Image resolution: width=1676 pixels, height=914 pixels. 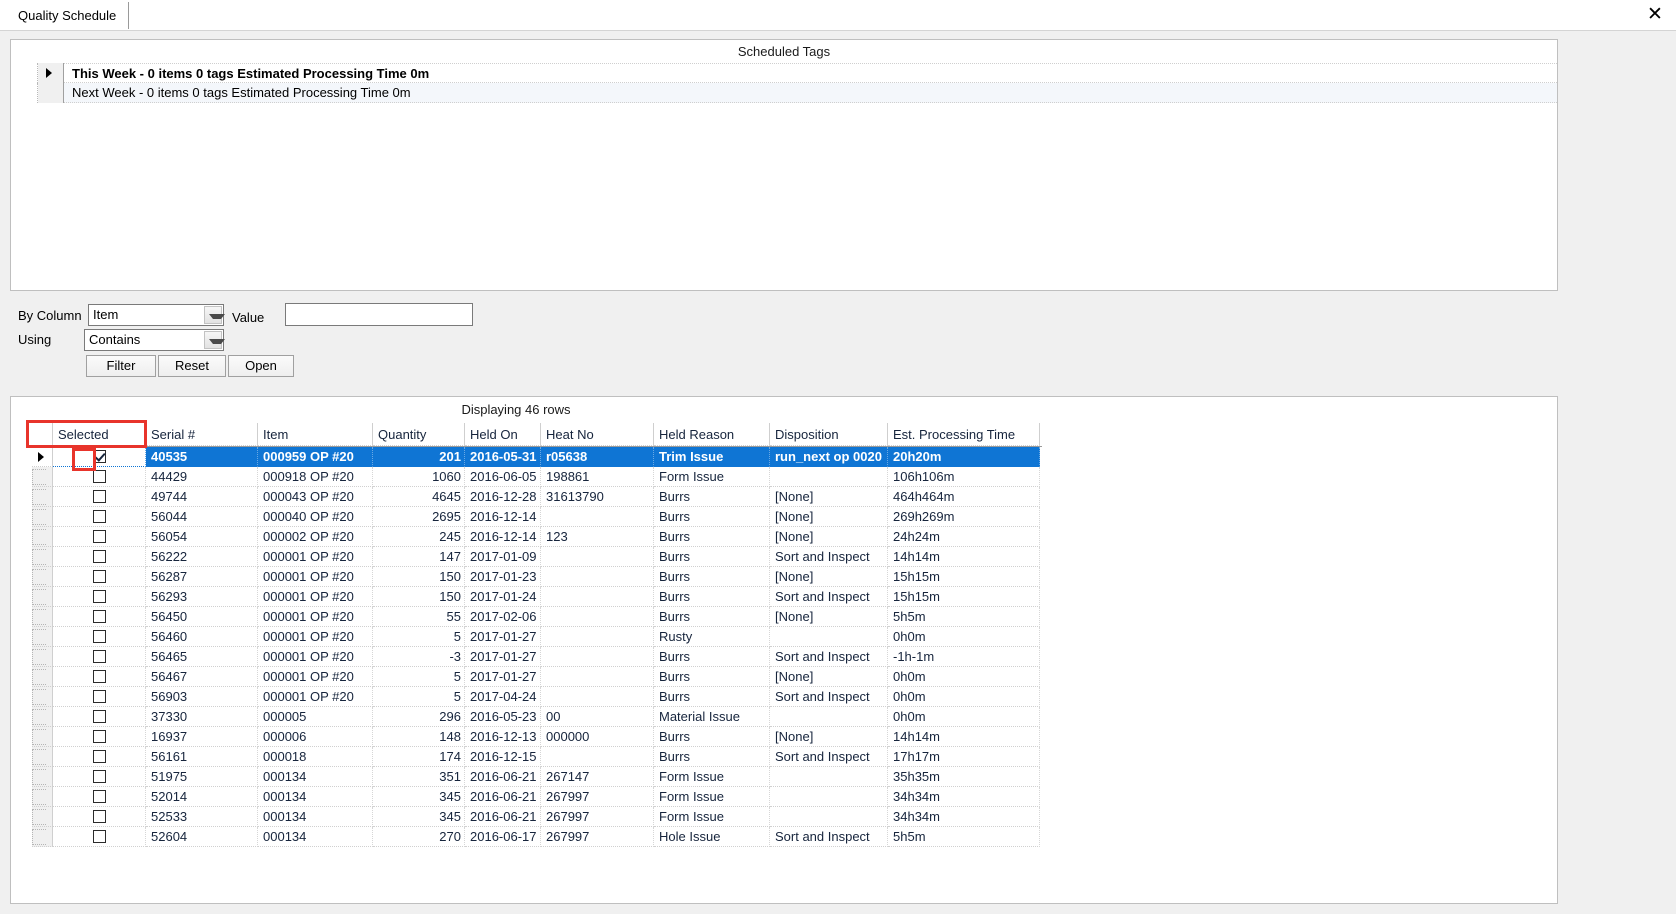 What do you see at coordinates (419, 517) in the screenshot?
I see `cell-quantity: 2695` at bounding box center [419, 517].